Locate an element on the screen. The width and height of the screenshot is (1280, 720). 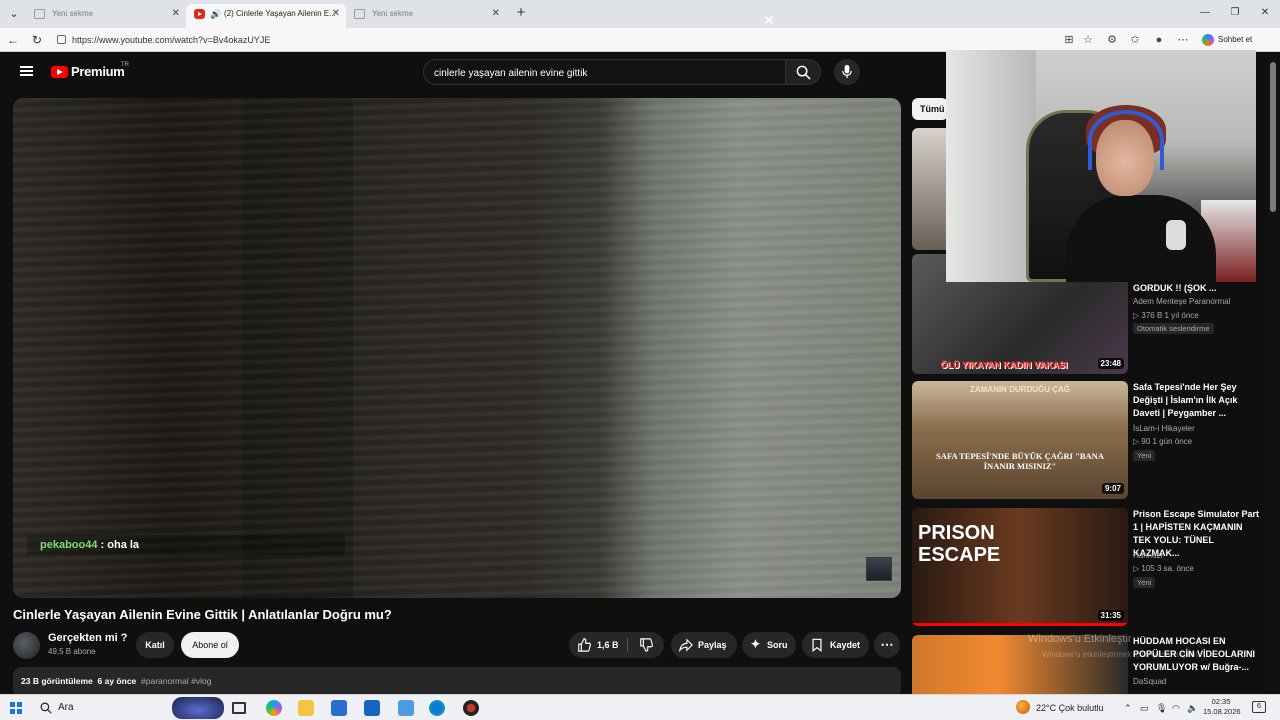
obs-icon is located at coordinates (471, 708).